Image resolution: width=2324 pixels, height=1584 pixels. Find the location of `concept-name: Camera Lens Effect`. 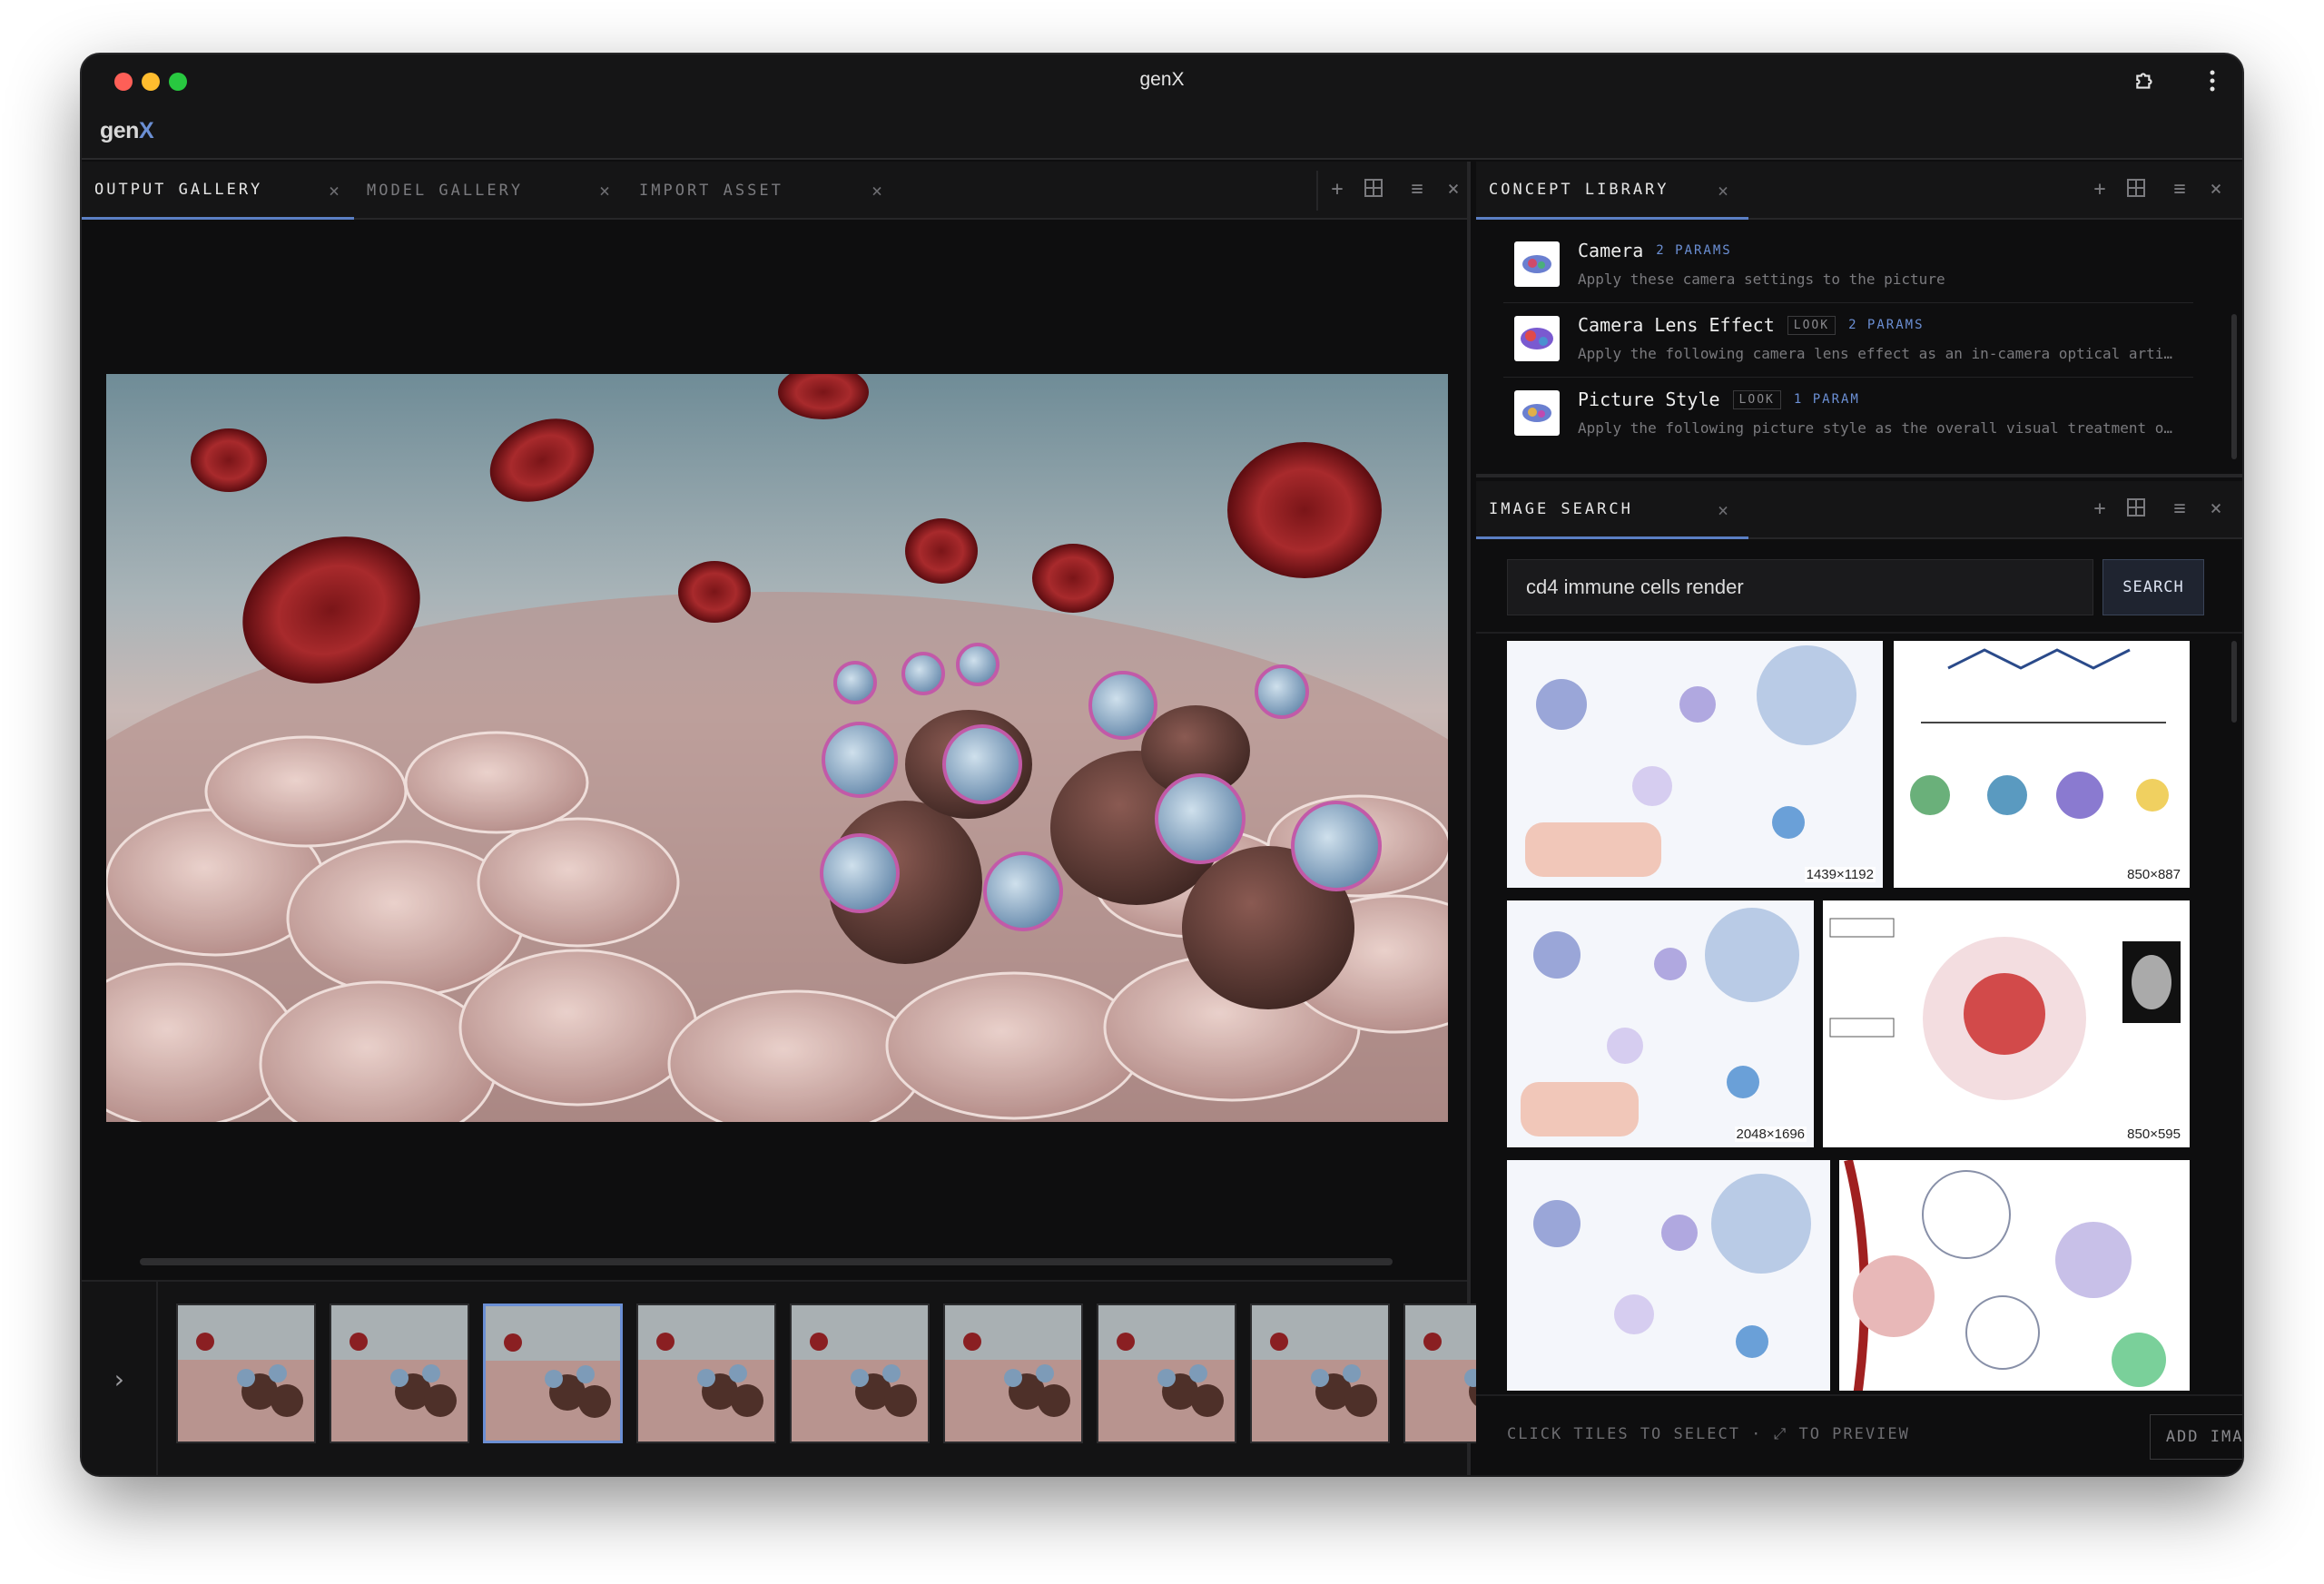

concept-name: Camera Lens Effect is located at coordinates (1676, 325).